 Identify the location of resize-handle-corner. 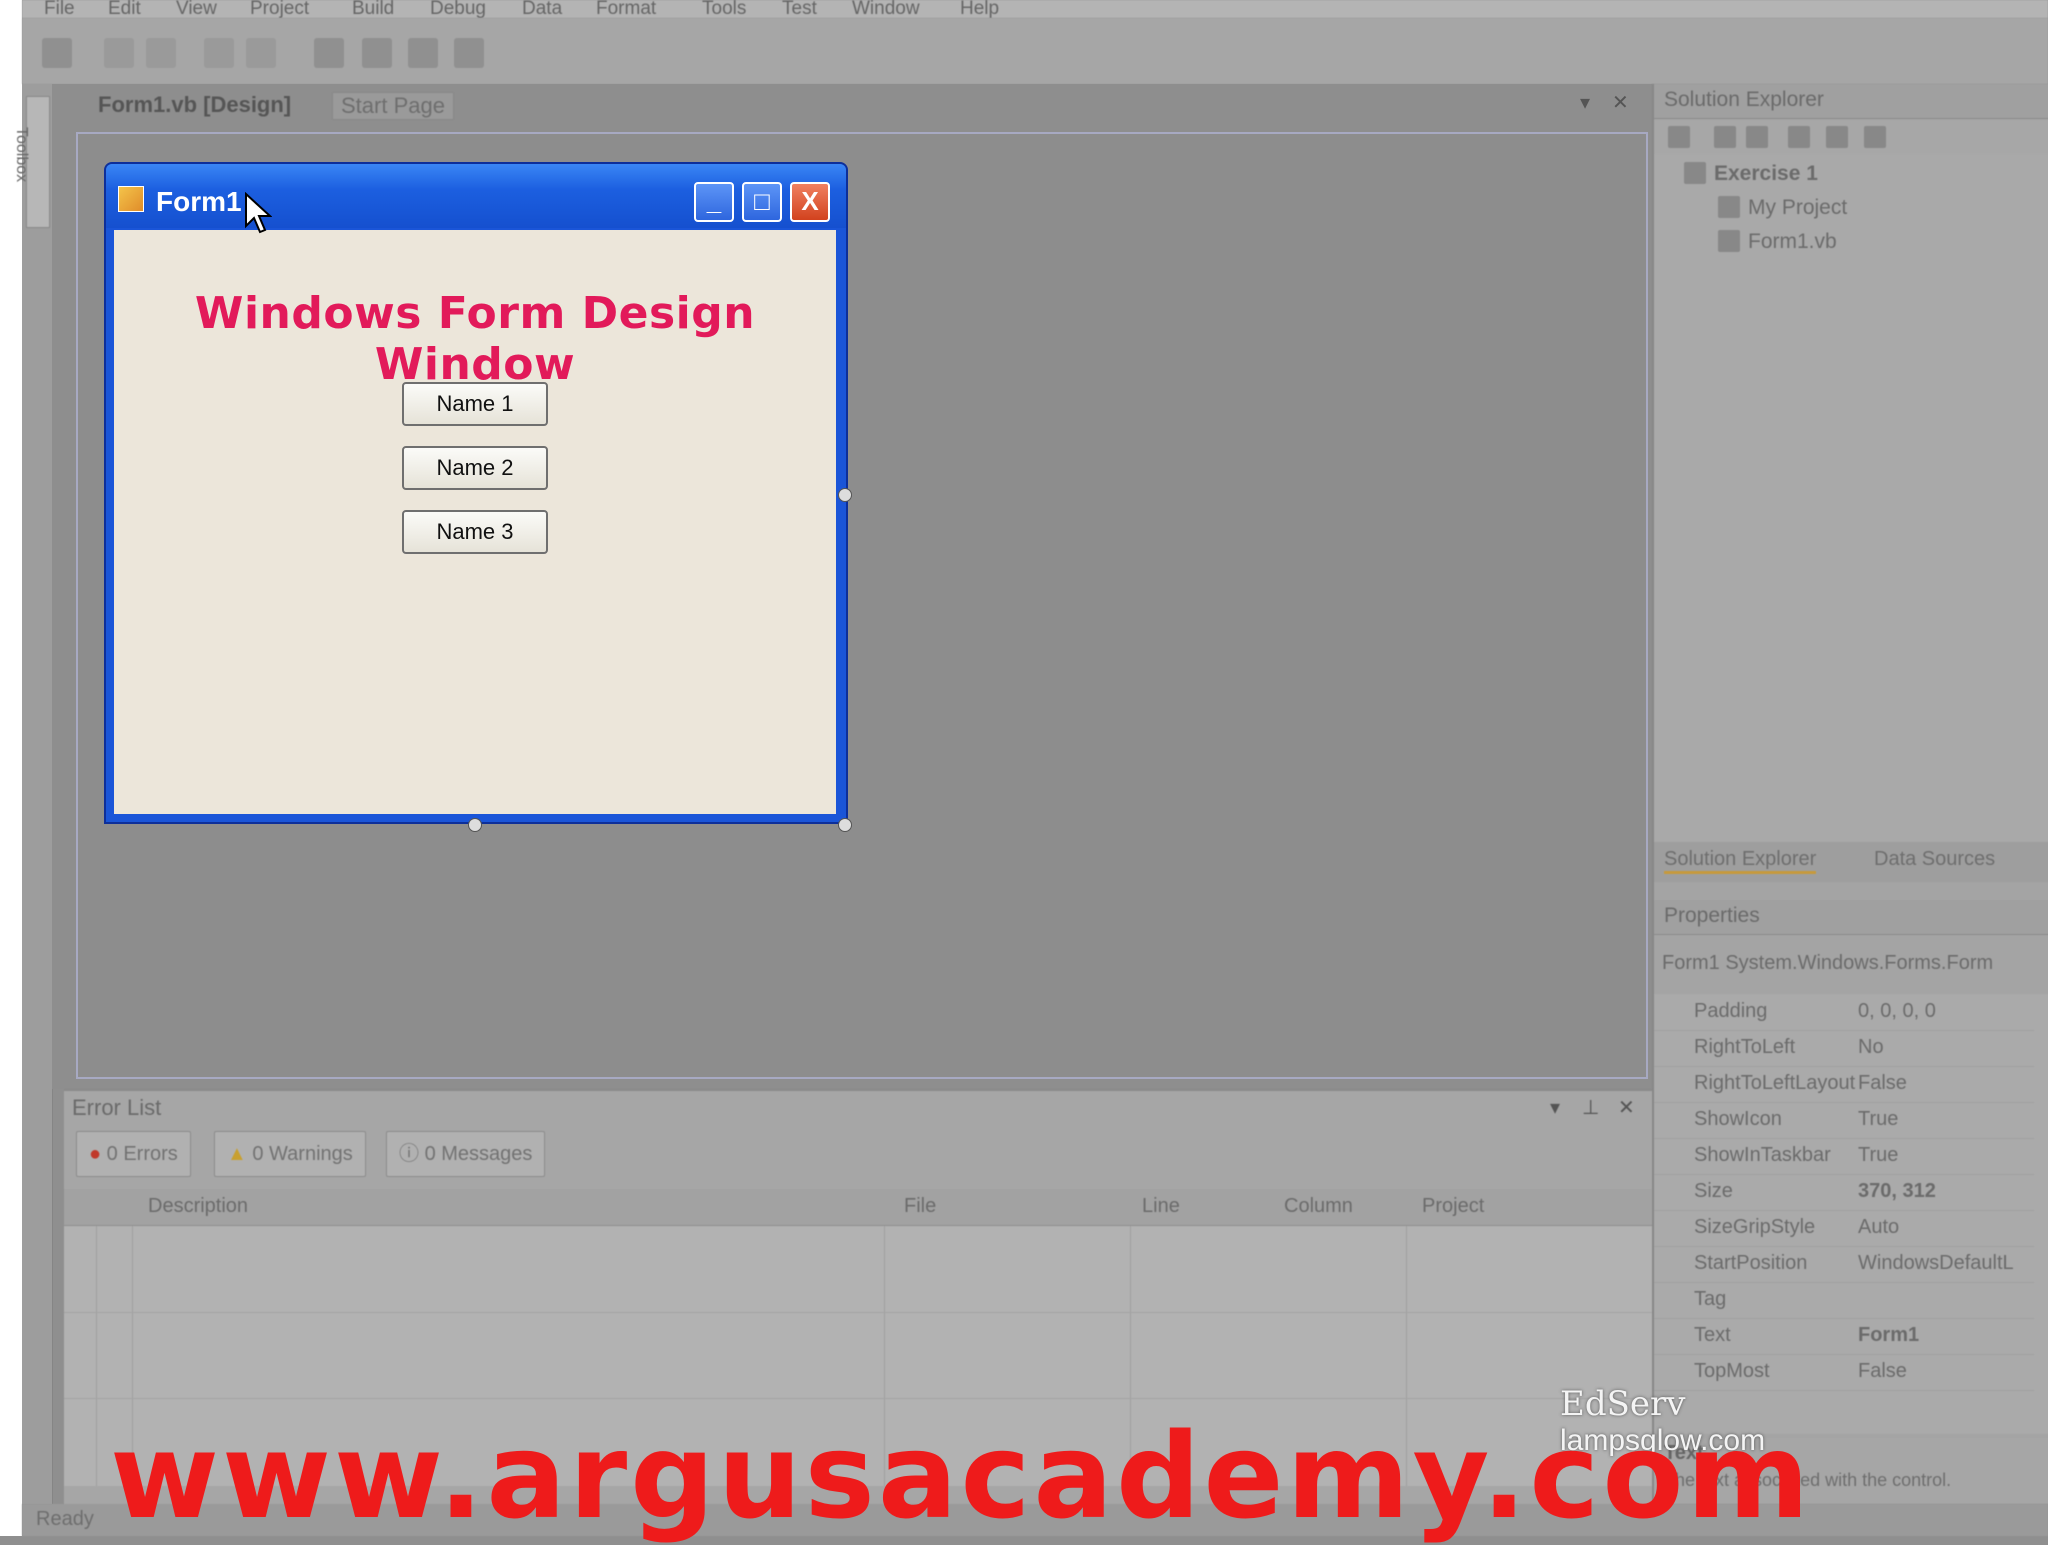
(845, 825).